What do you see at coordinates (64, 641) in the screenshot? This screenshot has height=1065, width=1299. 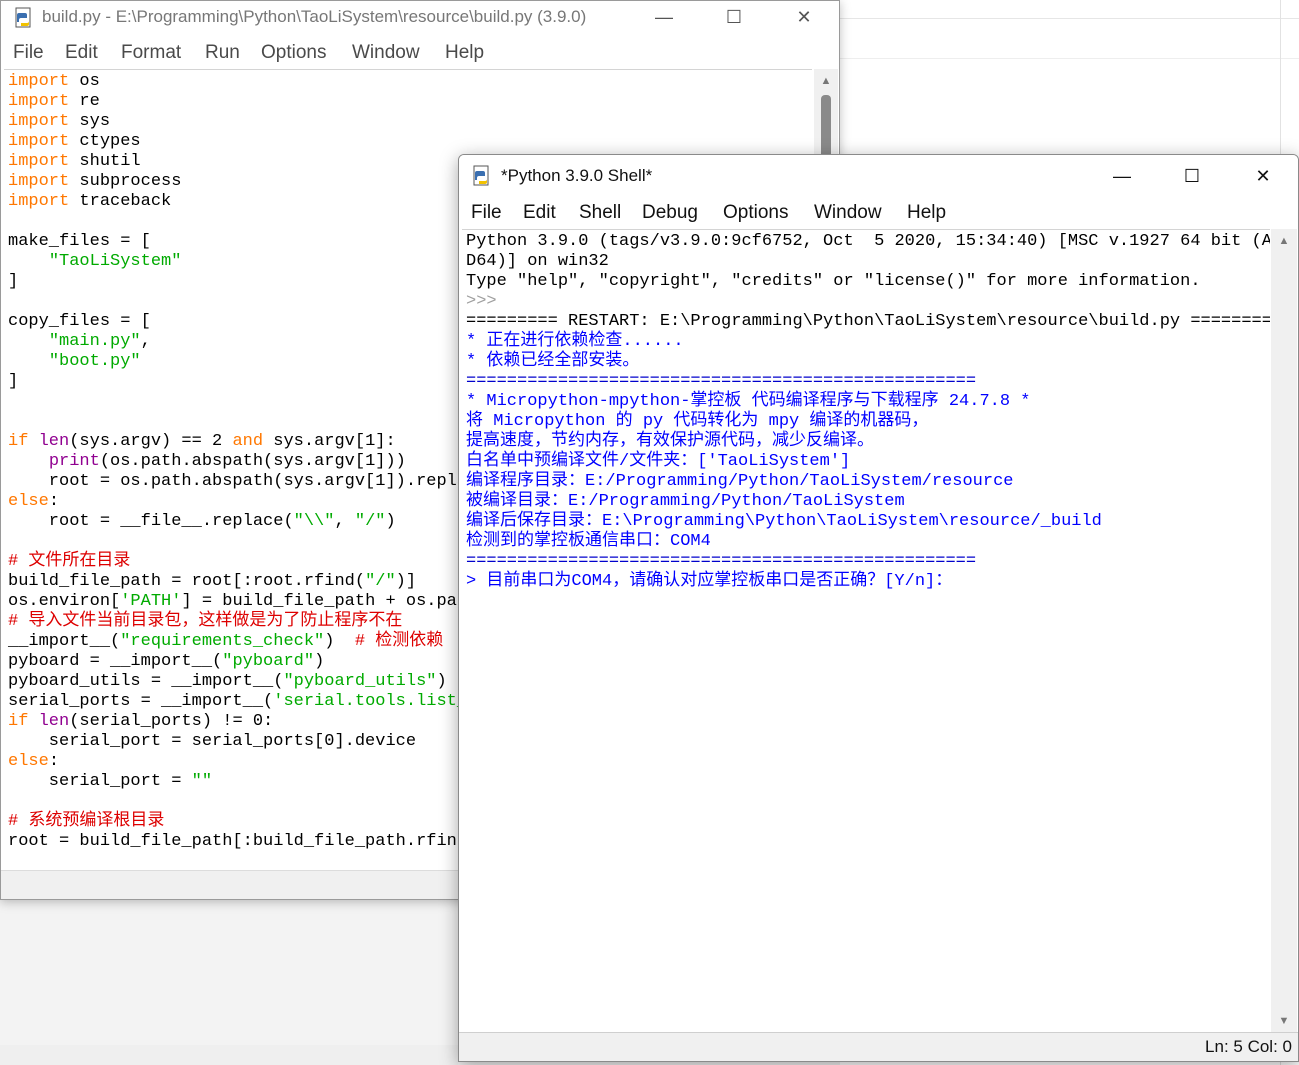 I see `code-token: __import__(` at bounding box center [64, 641].